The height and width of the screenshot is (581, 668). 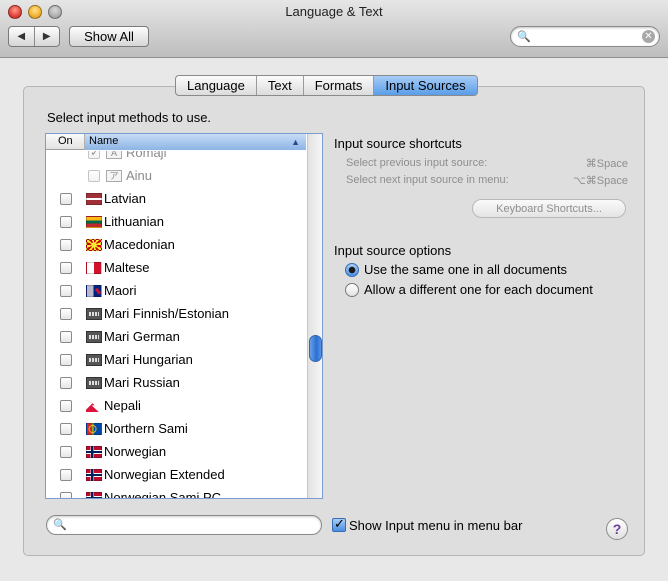 What do you see at coordinates (314, 316) in the screenshot?
I see `table-scrollbar` at bounding box center [314, 316].